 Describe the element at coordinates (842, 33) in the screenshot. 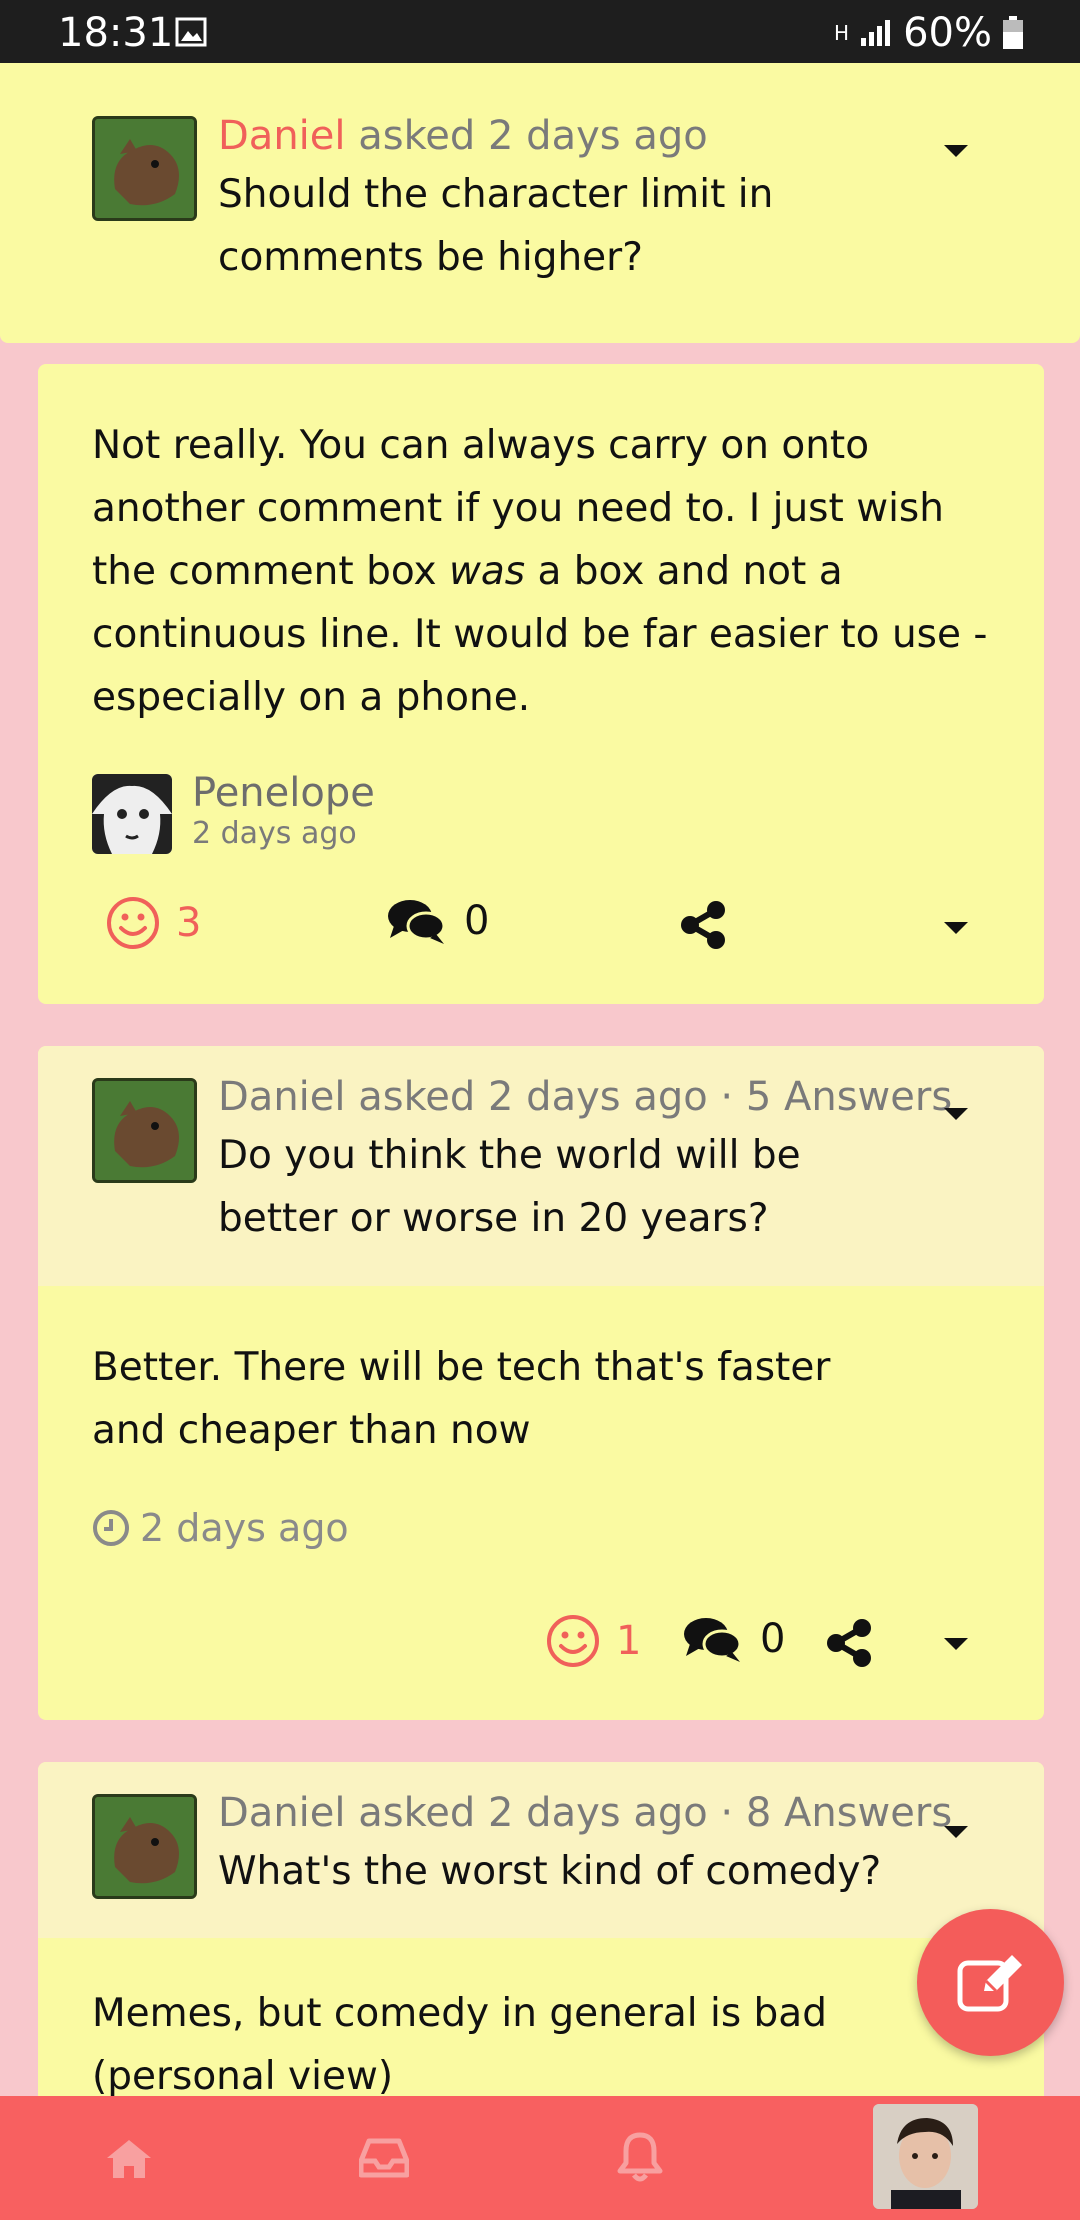

I see `network-type: H` at that location.